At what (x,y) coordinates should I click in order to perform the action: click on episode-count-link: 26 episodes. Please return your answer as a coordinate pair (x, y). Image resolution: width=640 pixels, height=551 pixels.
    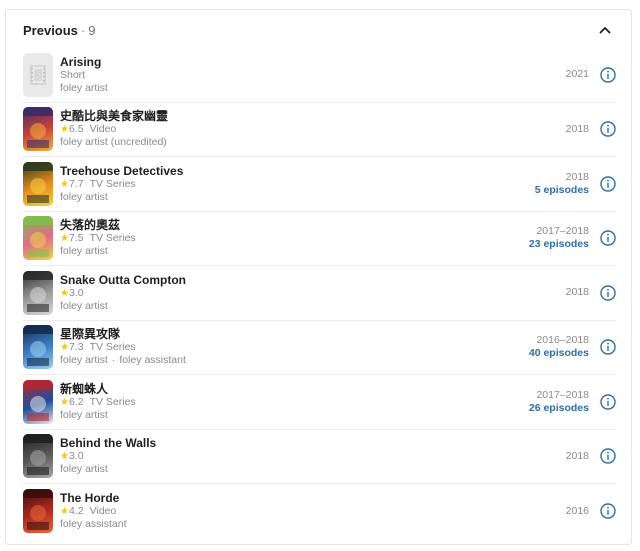
    Looking at the image, I should click on (559, 408).